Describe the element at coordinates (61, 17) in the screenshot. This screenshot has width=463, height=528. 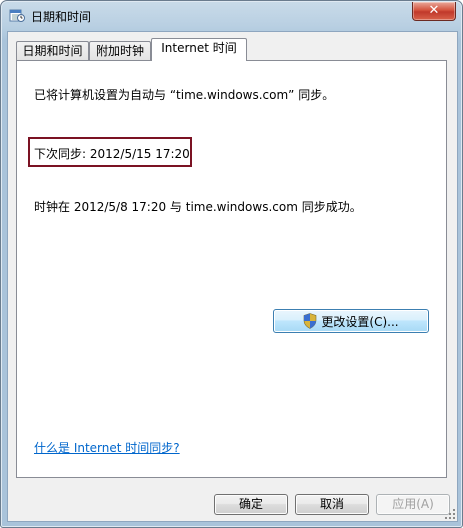
I see `window-title: 日期和时间` at that location.